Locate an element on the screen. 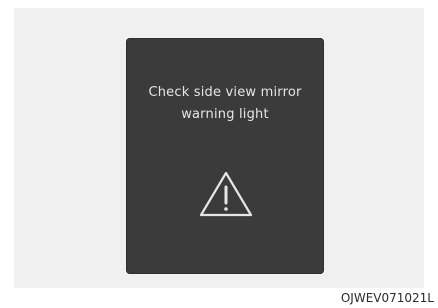  warning-message: Check side view mirror warning light is located at coordinates (225, 104).